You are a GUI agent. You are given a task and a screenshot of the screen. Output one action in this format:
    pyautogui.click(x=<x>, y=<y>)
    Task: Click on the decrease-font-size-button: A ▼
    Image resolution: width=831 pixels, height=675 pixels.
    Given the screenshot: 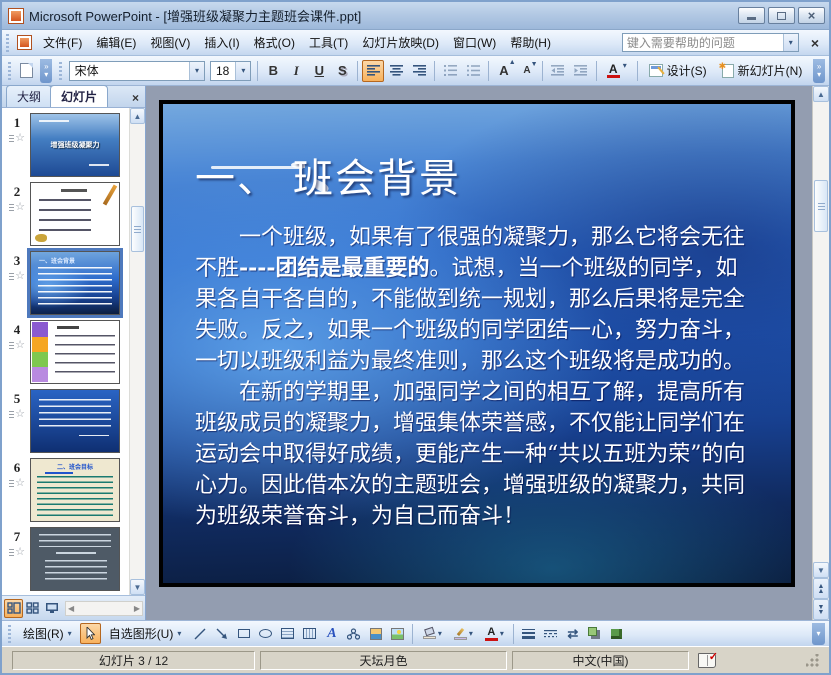 What is the action you would take?
    pyautogui.click(x=527, y=71)
    